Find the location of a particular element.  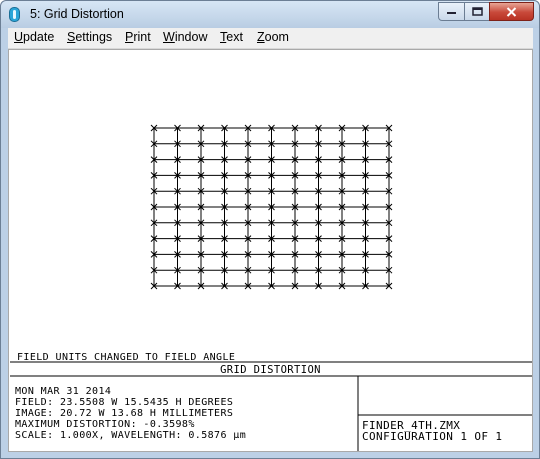

title-bar: 5: Grid Distortion is located at coordinates (270, 14).